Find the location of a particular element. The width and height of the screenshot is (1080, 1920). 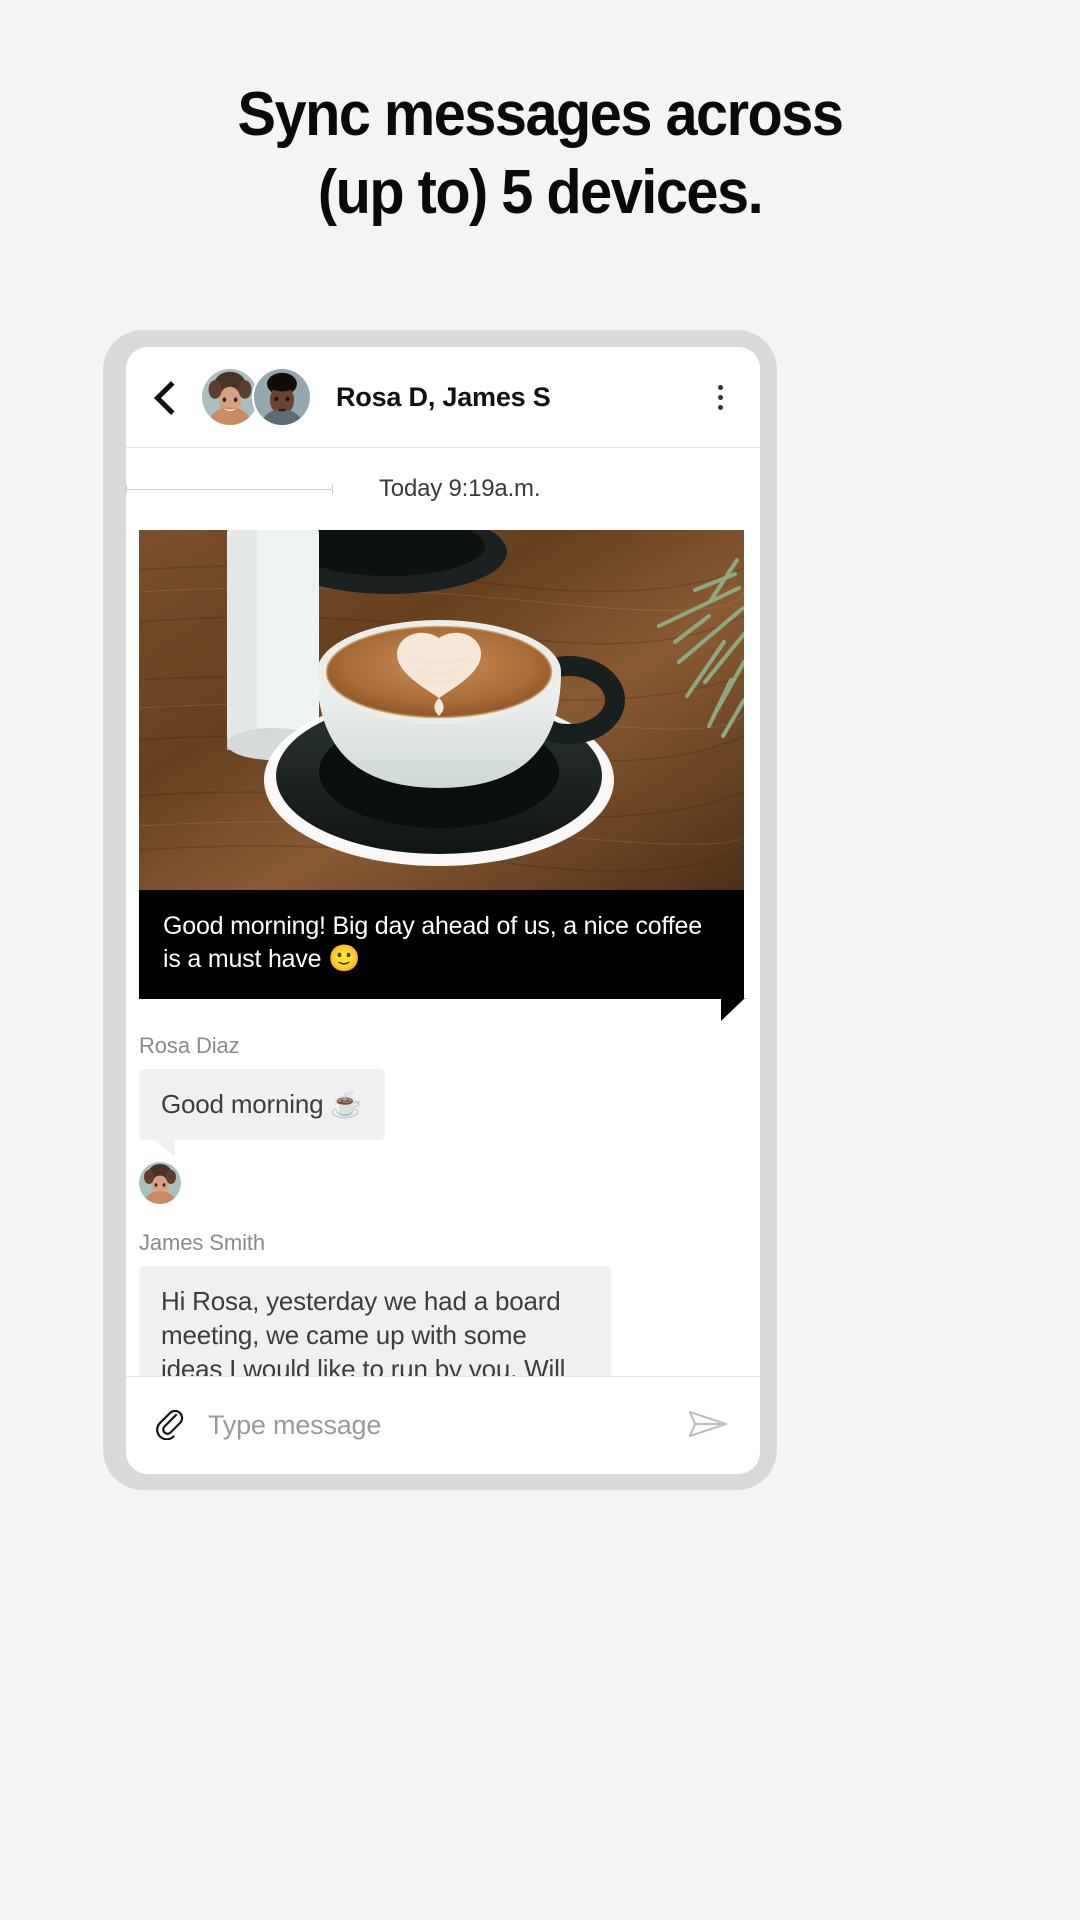

back-icon is located at coordinates (165, 397).